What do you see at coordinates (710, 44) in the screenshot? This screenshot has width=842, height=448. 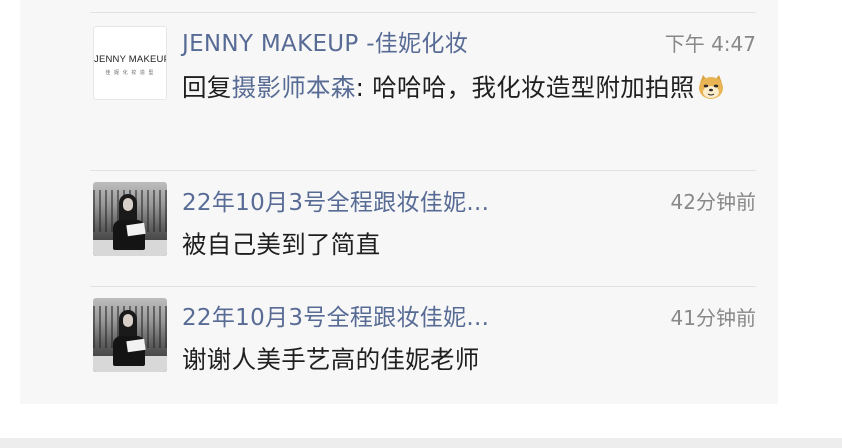 I see `comment-time: 下午 4:47` at bounding box center [710, 44].